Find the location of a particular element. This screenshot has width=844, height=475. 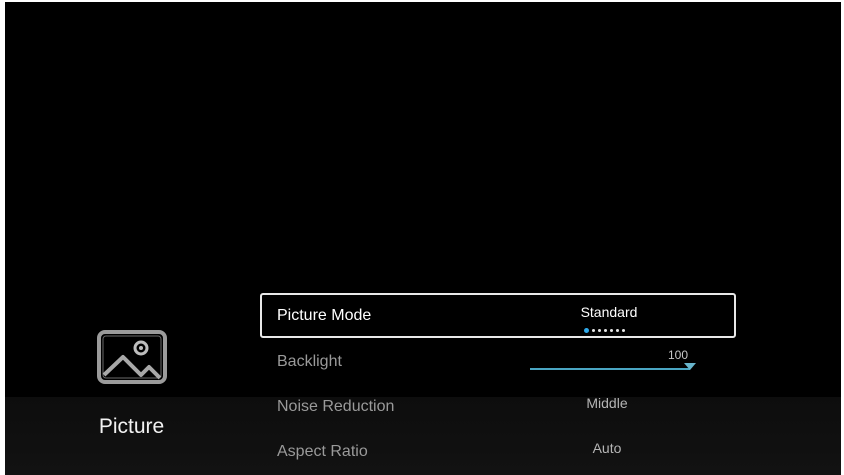

slider-value: 100 is located at coordinates (678, 355).